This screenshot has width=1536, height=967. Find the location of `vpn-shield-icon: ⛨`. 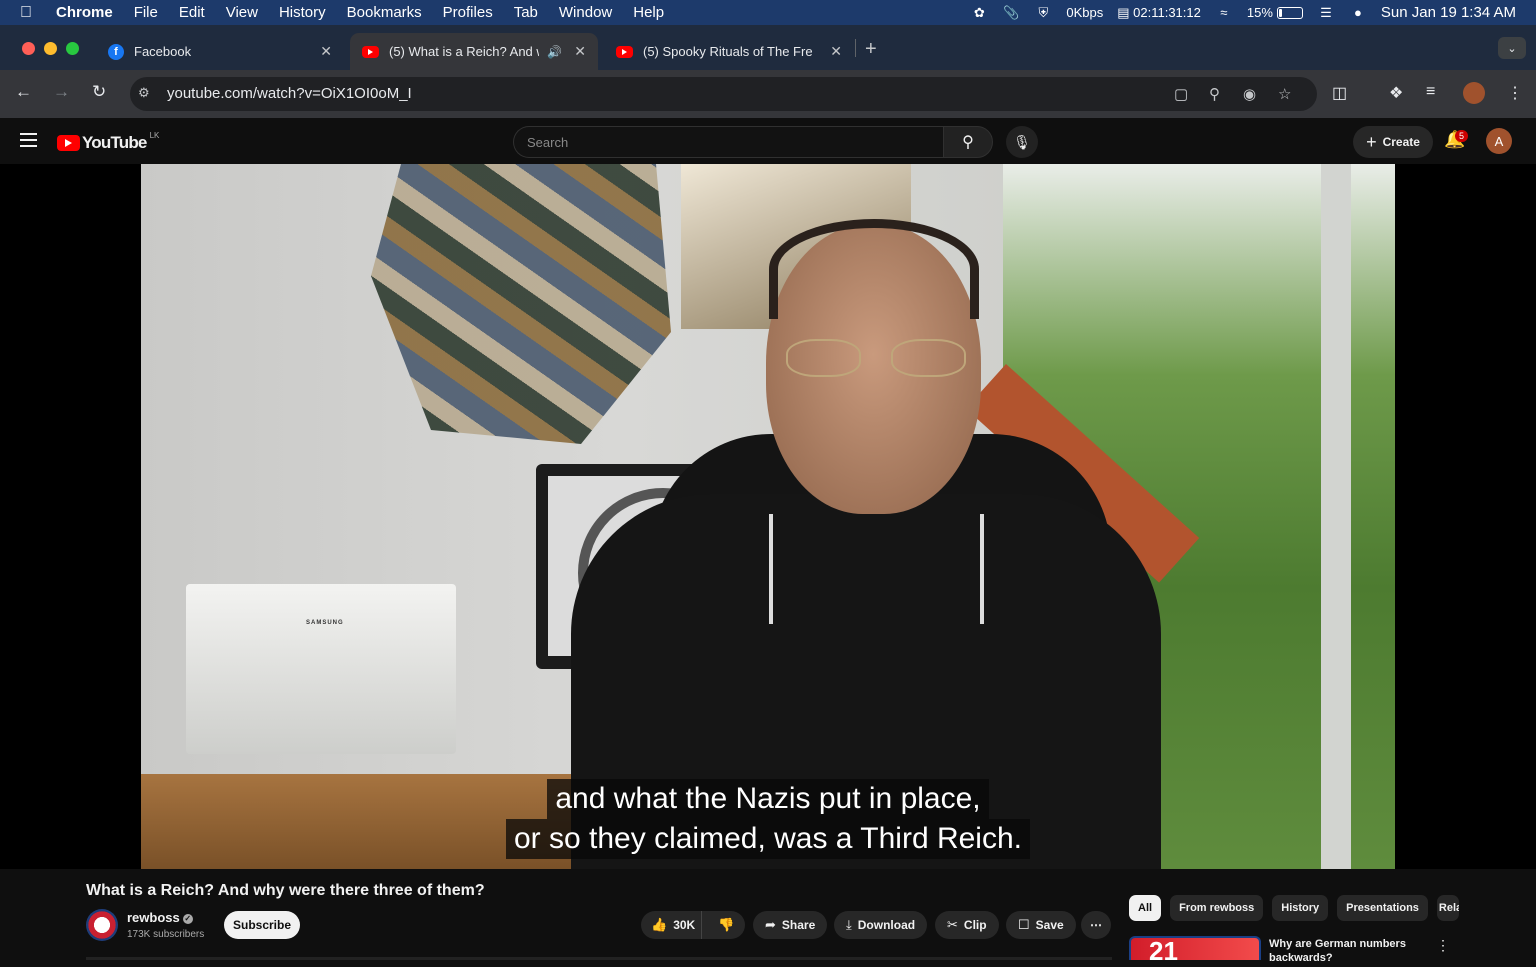

vpn-shield-icon: ⛨ is located at coordinates (1043, 13).